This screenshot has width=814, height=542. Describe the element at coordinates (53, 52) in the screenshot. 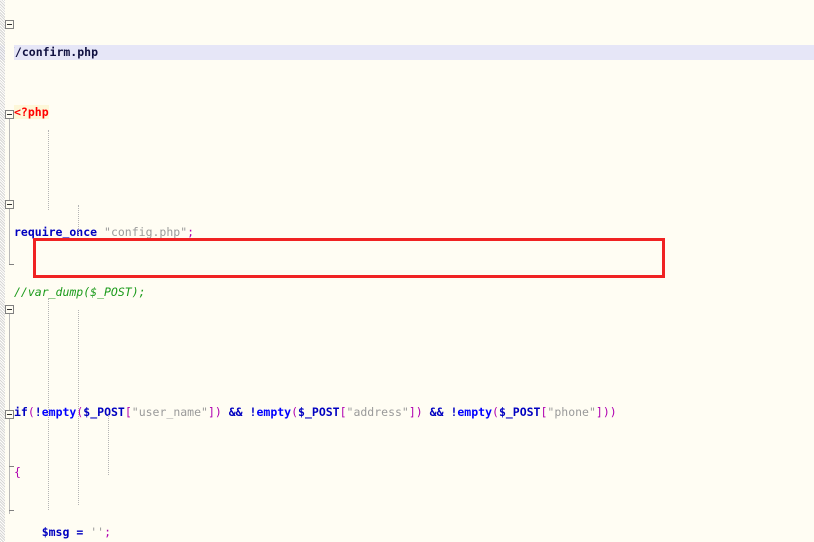

I see `code-line-text: //confirm.php` at that location.